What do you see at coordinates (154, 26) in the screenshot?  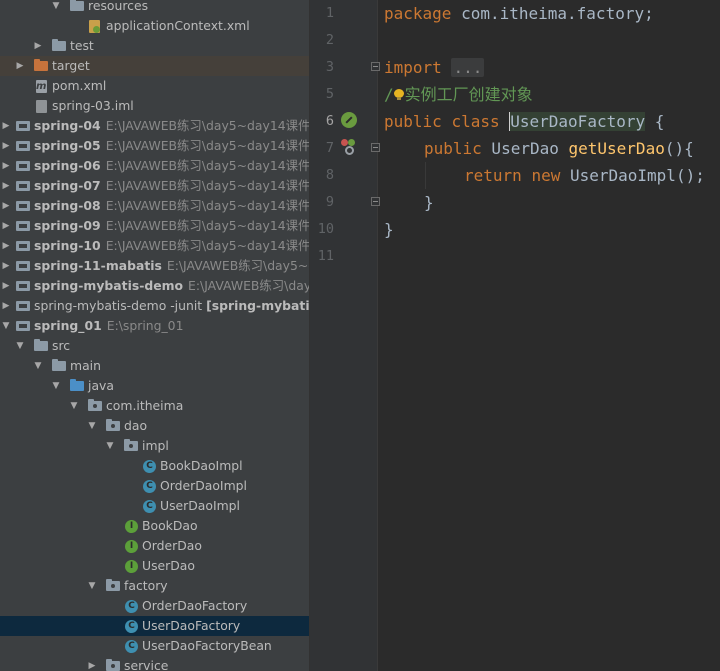 I see `tree-item-applicationcontext-xml: applicationContext.xml` at bounding box center [154, 26].